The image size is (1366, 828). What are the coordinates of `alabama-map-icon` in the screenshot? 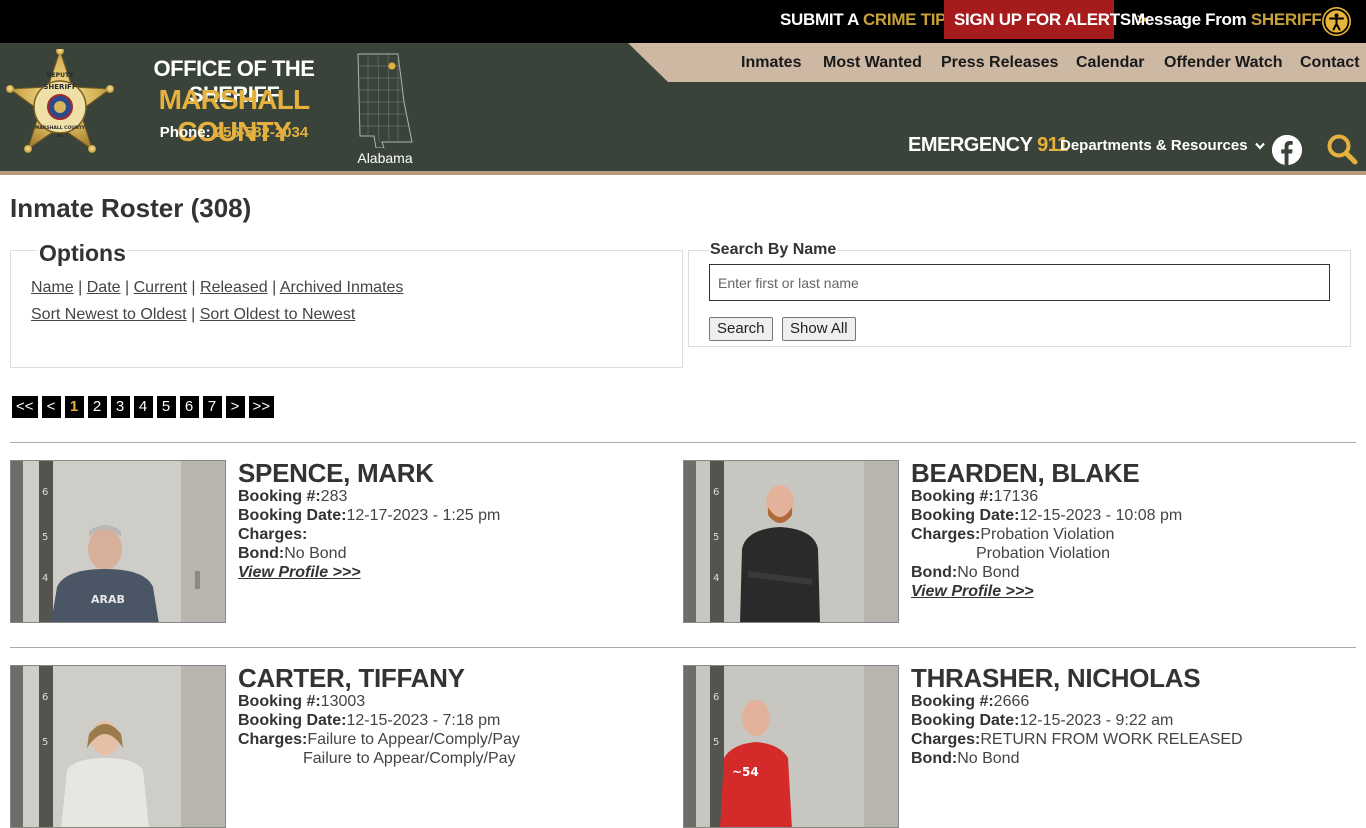 It's located at (384, 100).